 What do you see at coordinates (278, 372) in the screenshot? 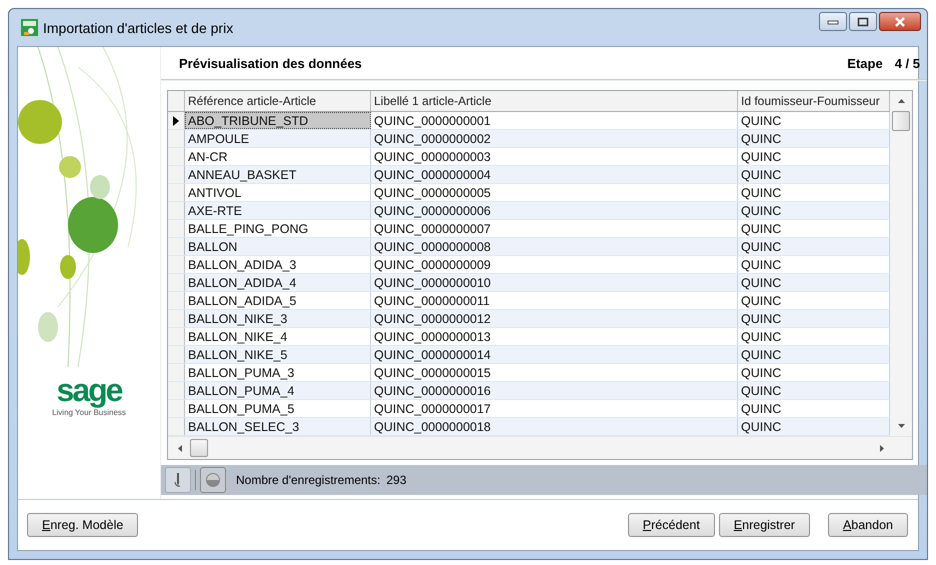
I see `table-cell: BALLON_PUMA_3` at bounding box center [278, 372].